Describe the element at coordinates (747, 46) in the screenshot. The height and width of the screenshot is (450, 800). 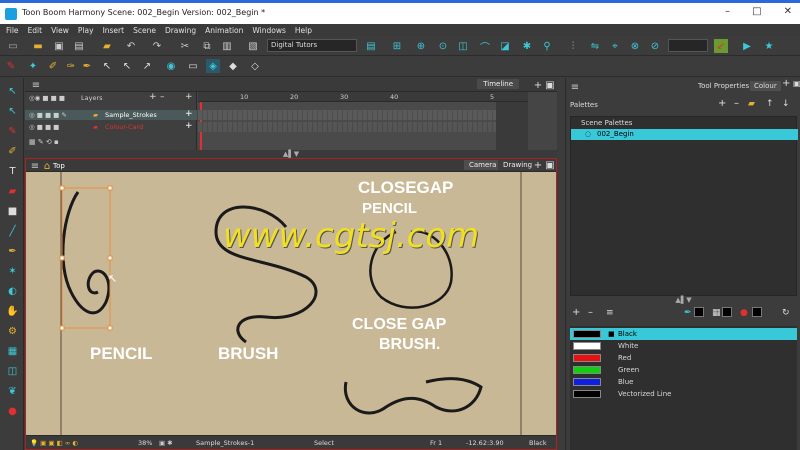
I see `play-icon: ▶` at that location.